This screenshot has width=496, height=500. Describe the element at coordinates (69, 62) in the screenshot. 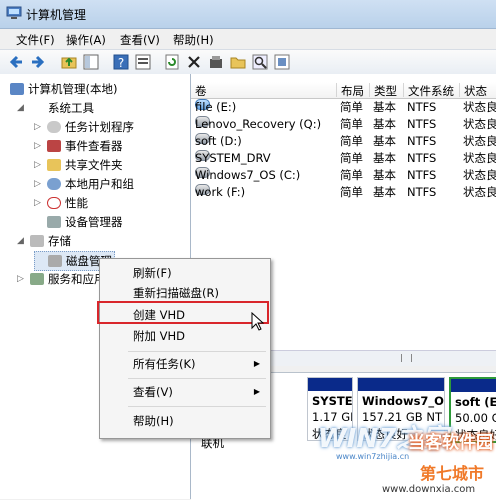

I see `up-folder-icon` at that location.